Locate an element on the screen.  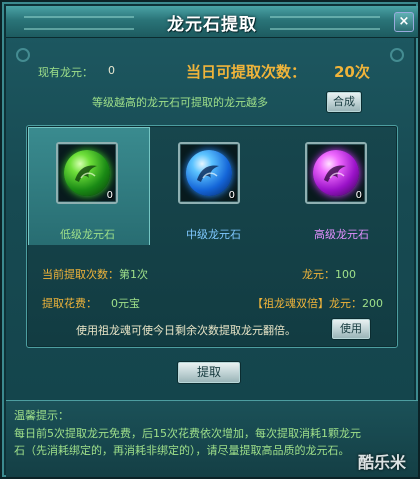
stone-count-high: 0 is located at coordinates (358, 195).